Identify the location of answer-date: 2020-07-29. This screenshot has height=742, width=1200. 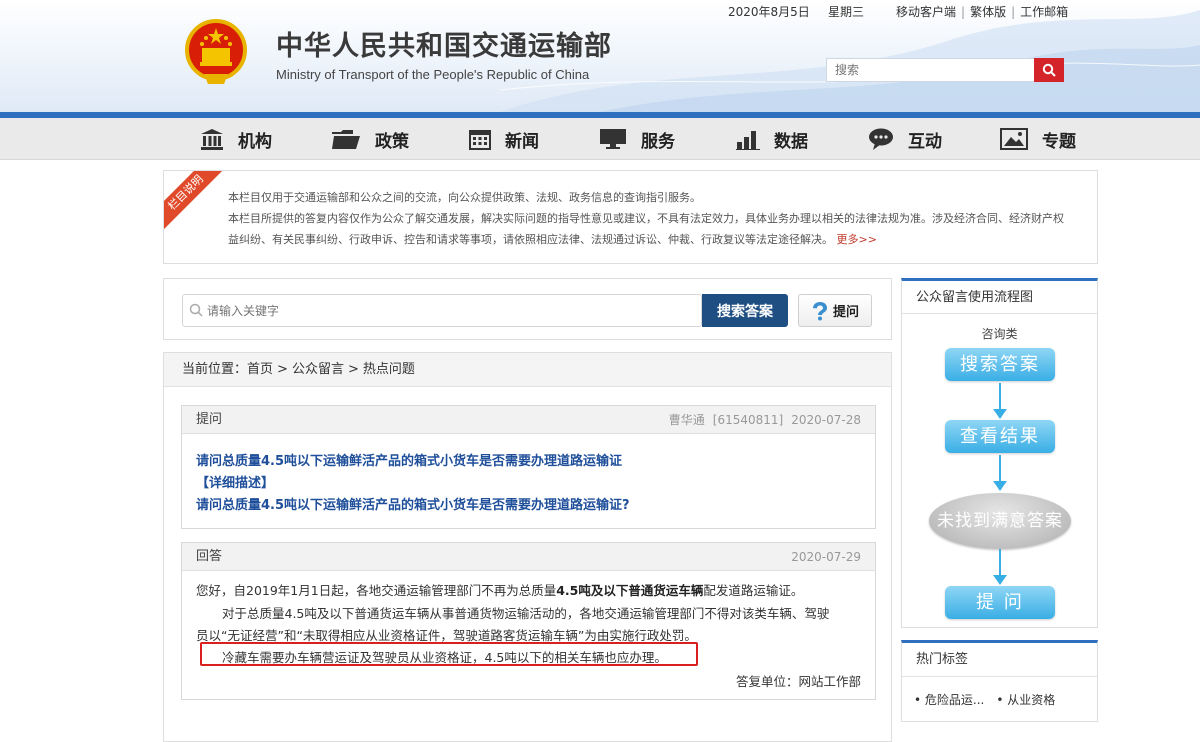
(826, 557).